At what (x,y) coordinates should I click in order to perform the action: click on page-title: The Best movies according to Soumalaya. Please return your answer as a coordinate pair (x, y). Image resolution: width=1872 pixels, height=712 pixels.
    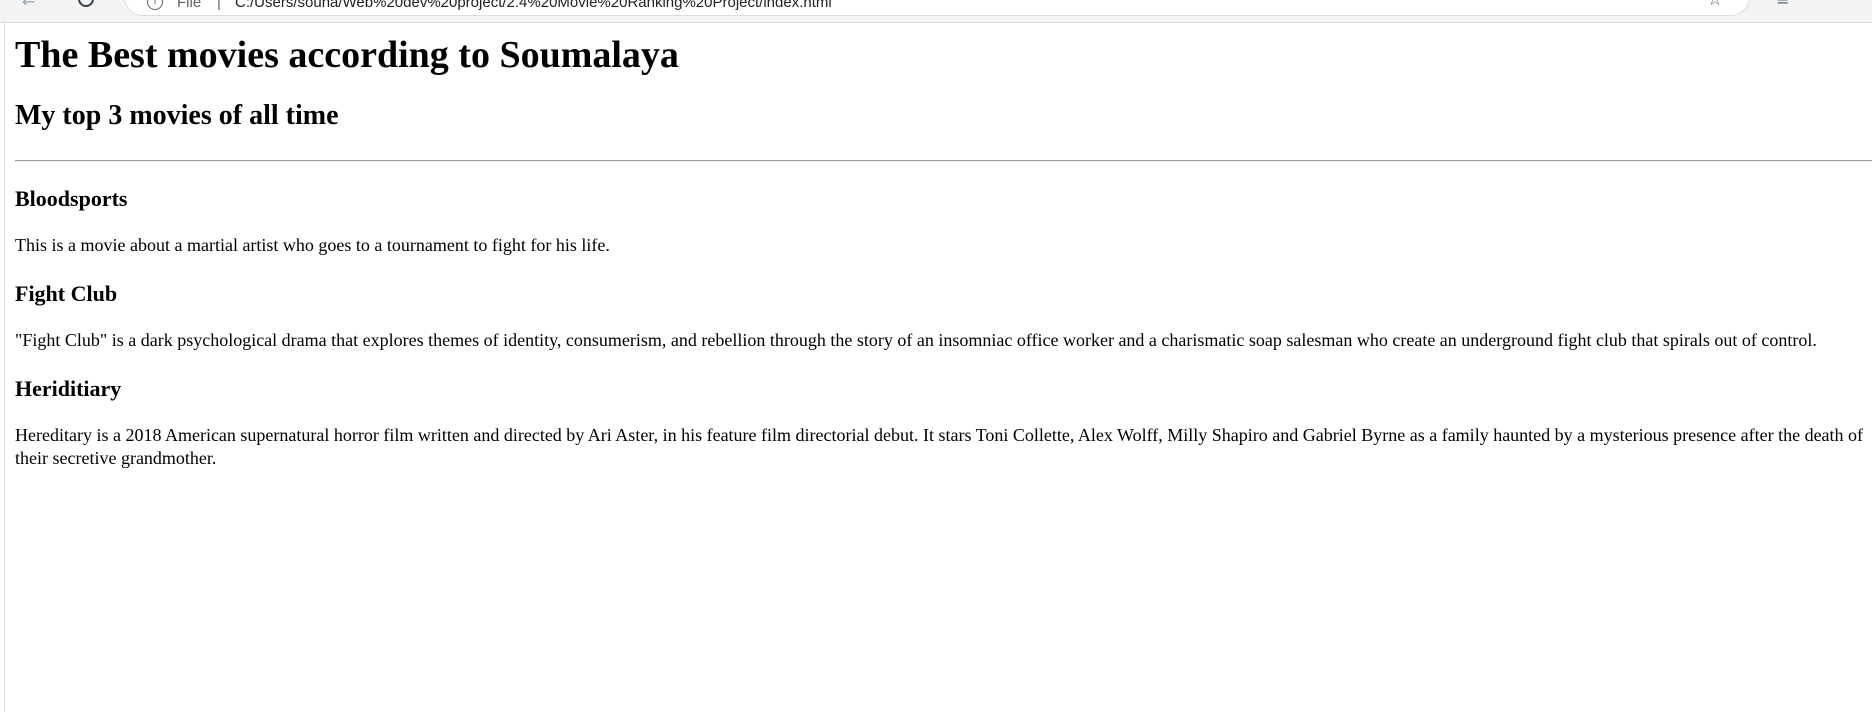
    Looking at the image, I should click on (347, 55).